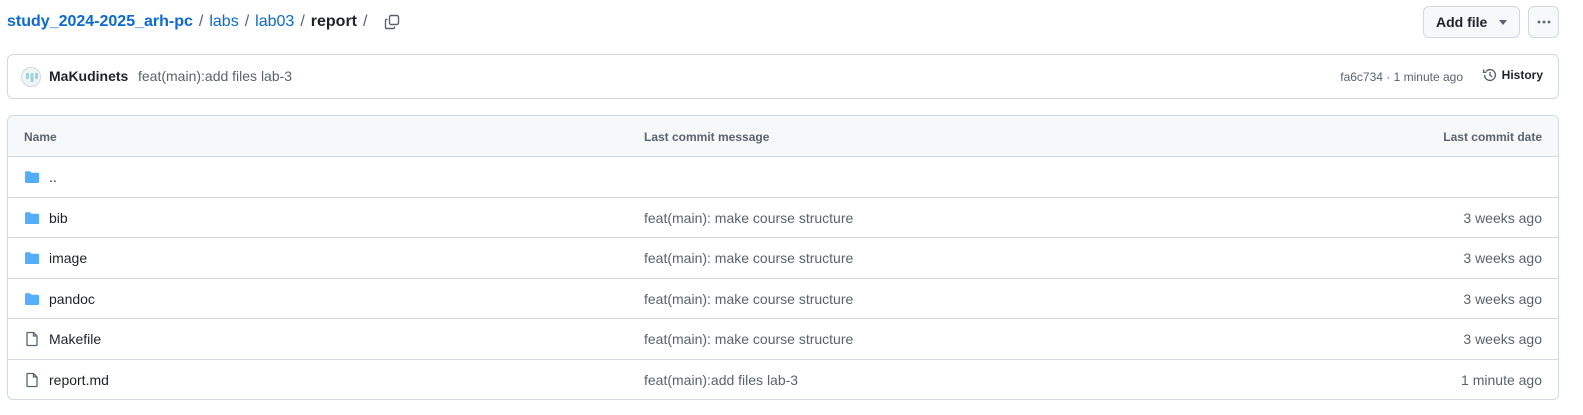 This screenshot has height=415, width=1583. I want to click on kebab-horizontal-icon, so click(1543, 22).